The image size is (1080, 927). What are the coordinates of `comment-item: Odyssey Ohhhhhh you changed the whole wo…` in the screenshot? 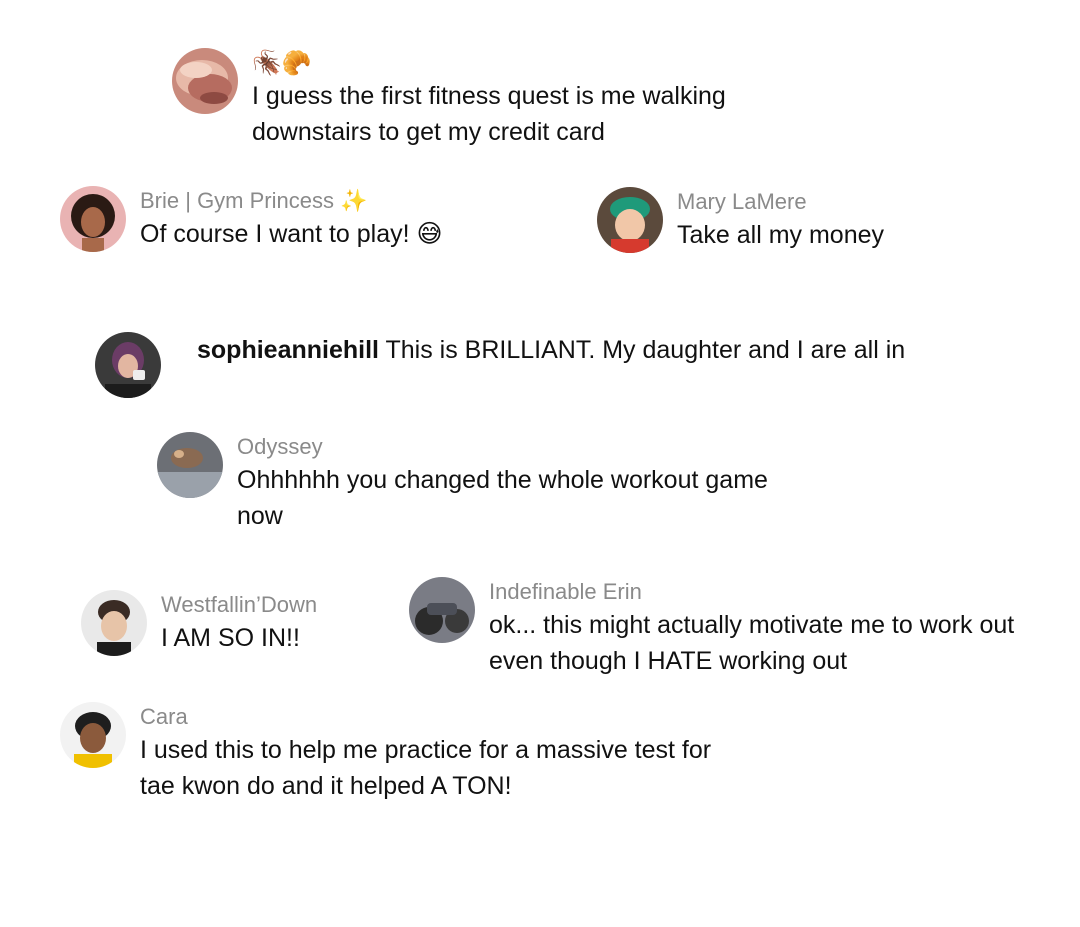 It's located at (467, 483).